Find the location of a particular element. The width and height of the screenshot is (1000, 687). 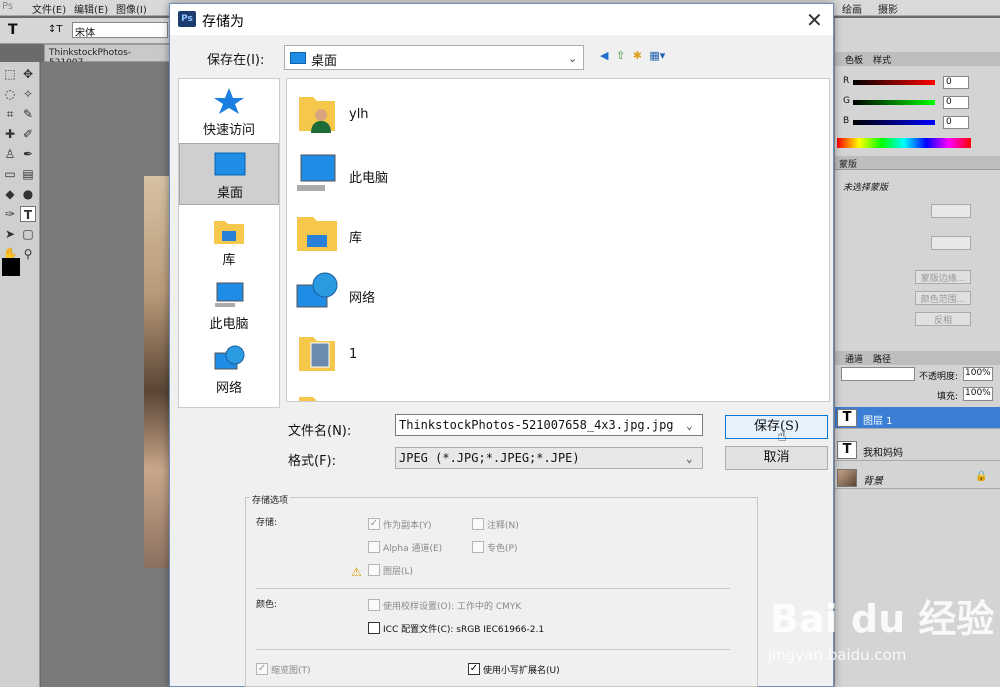

save-in-combobox: 桌面 ⌄ is located at coordinates (434, 57).